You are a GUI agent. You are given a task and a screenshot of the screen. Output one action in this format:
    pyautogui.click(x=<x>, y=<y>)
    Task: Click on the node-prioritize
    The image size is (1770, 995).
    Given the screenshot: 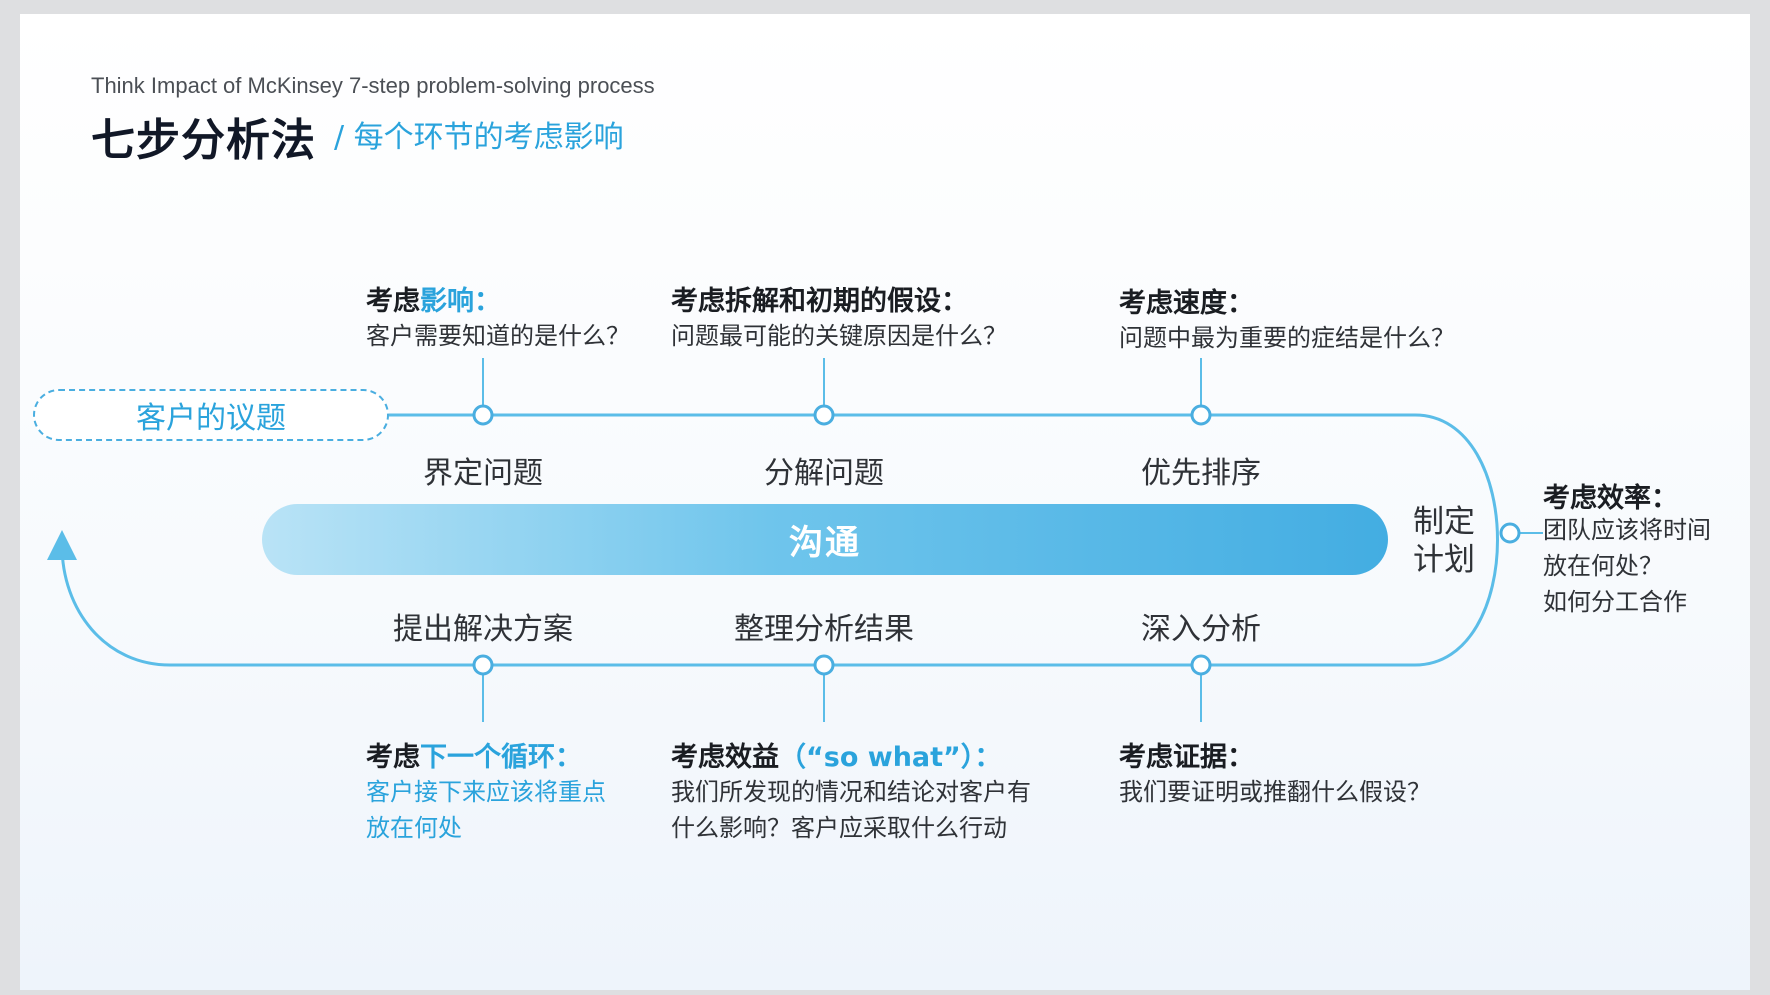 What is the action you would take?
    pyautogui.click(x=1201, y=415)
    